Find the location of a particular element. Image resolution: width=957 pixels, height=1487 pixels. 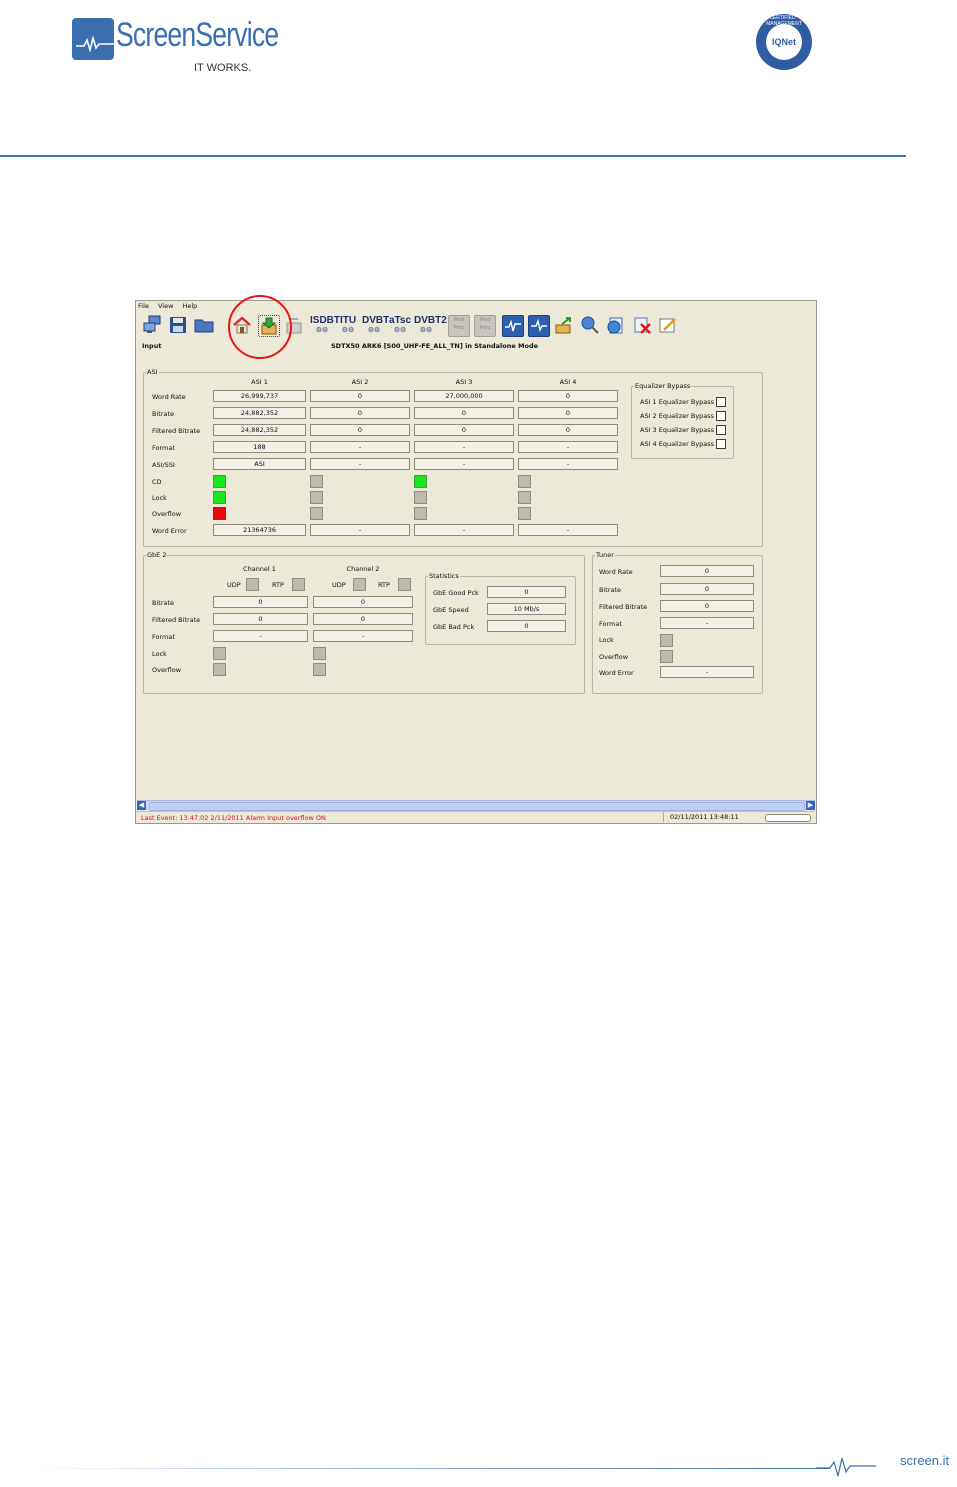

gbe2-legend: GbE 2 is located at coordinates (157, 555).